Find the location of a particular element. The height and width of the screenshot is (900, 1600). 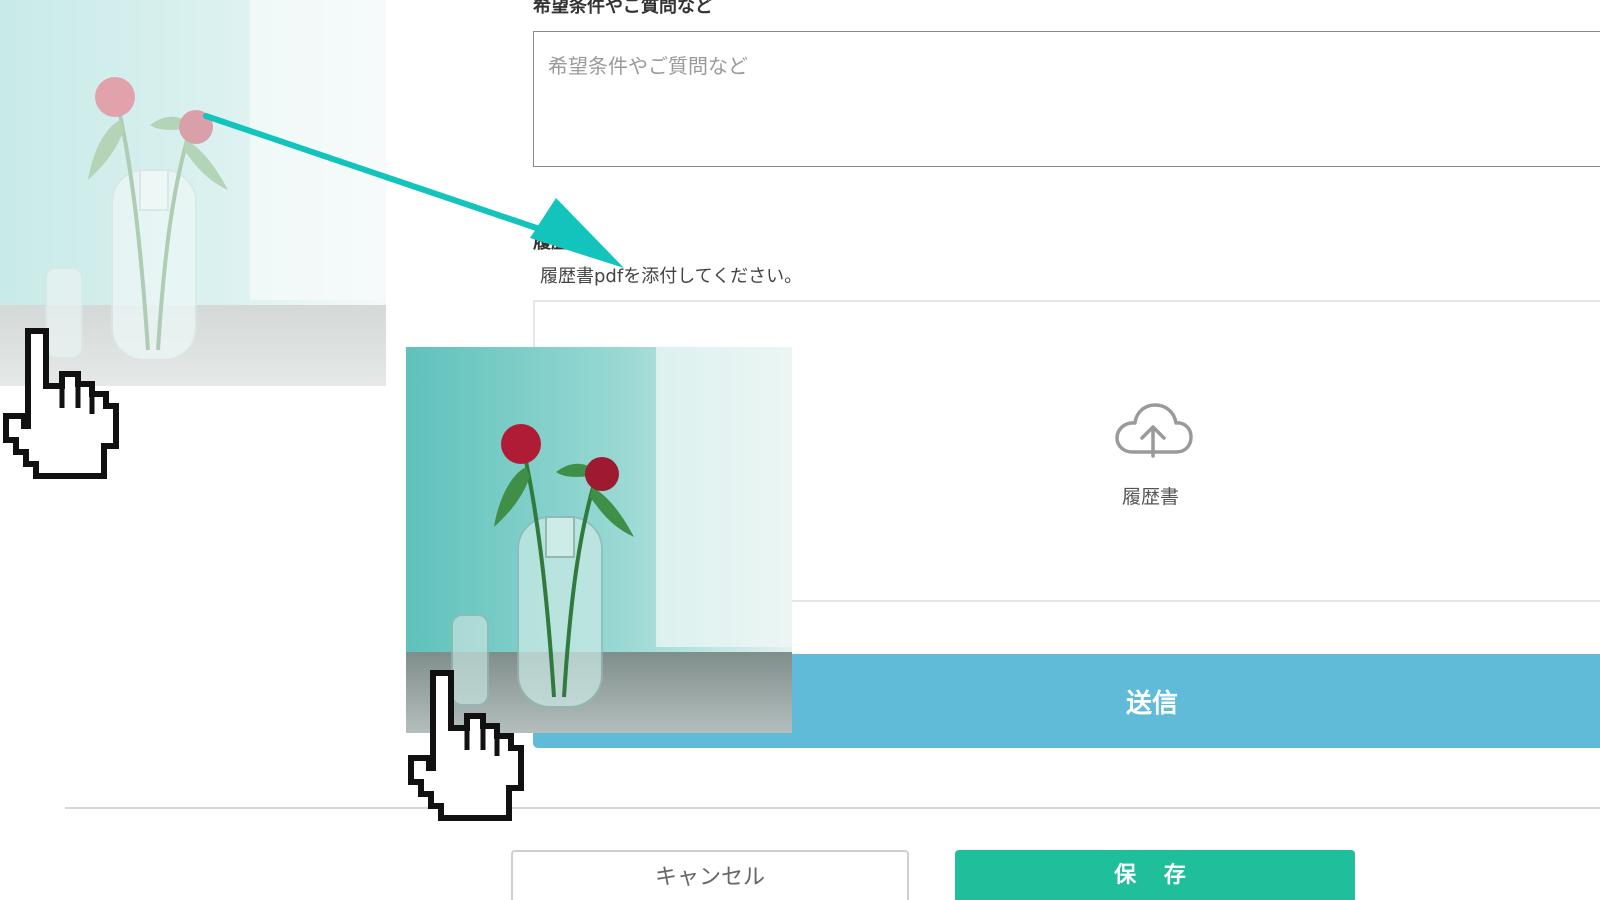

cloud-upload-icon is located at coordinates (1154, 430).